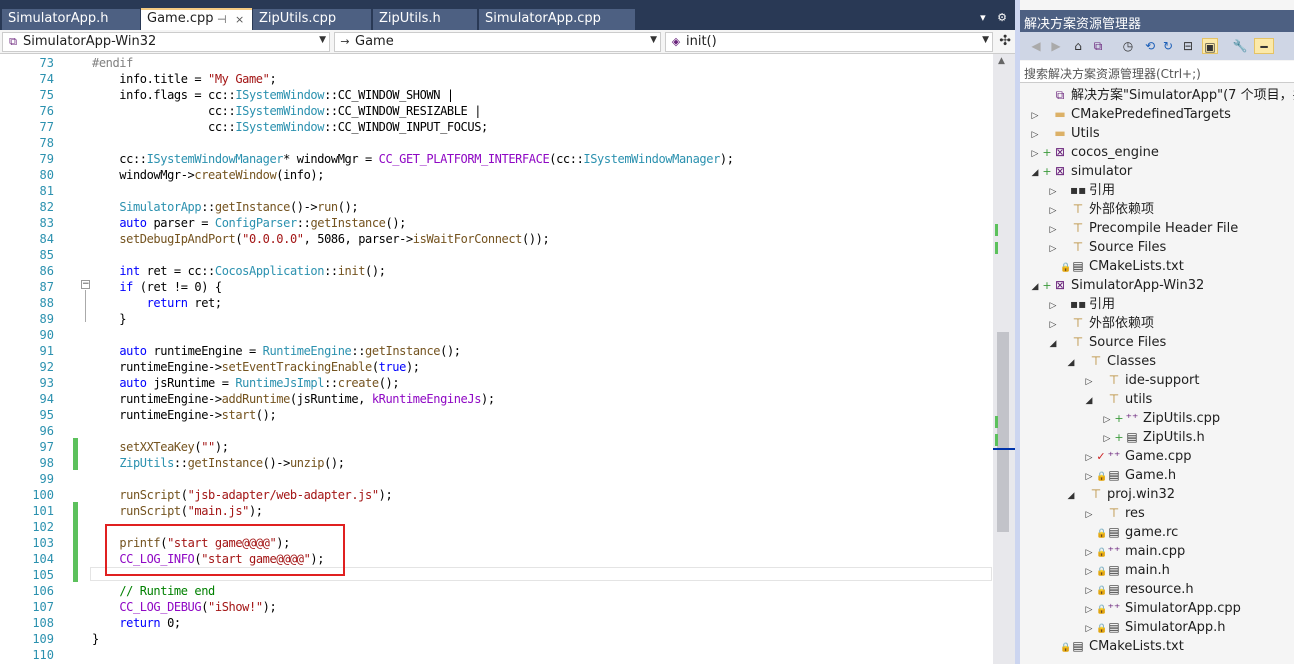 Image resolution: width=1294 pixels, height=664 pixels. Describe the element at coordinates (1098, 46) in the screenshot. I see `switch-views-icon: ⧉` at that location.